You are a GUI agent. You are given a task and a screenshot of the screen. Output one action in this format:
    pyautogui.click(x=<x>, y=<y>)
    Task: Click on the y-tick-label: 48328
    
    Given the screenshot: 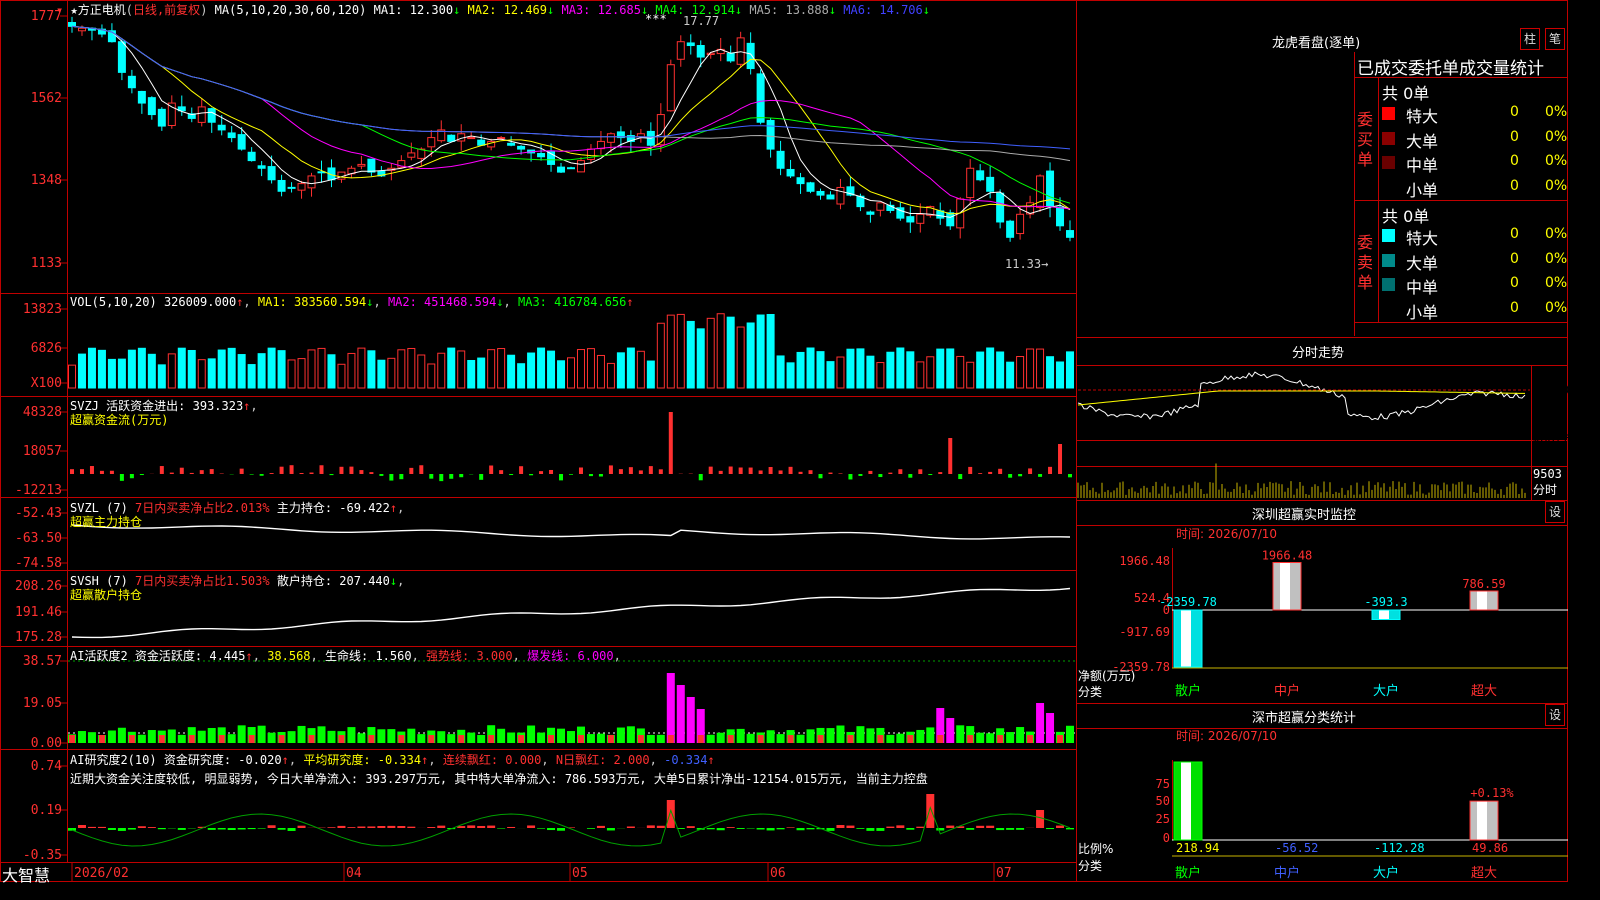 What is the action you would take?
    pyautogui.click(x=42, y=412)
    